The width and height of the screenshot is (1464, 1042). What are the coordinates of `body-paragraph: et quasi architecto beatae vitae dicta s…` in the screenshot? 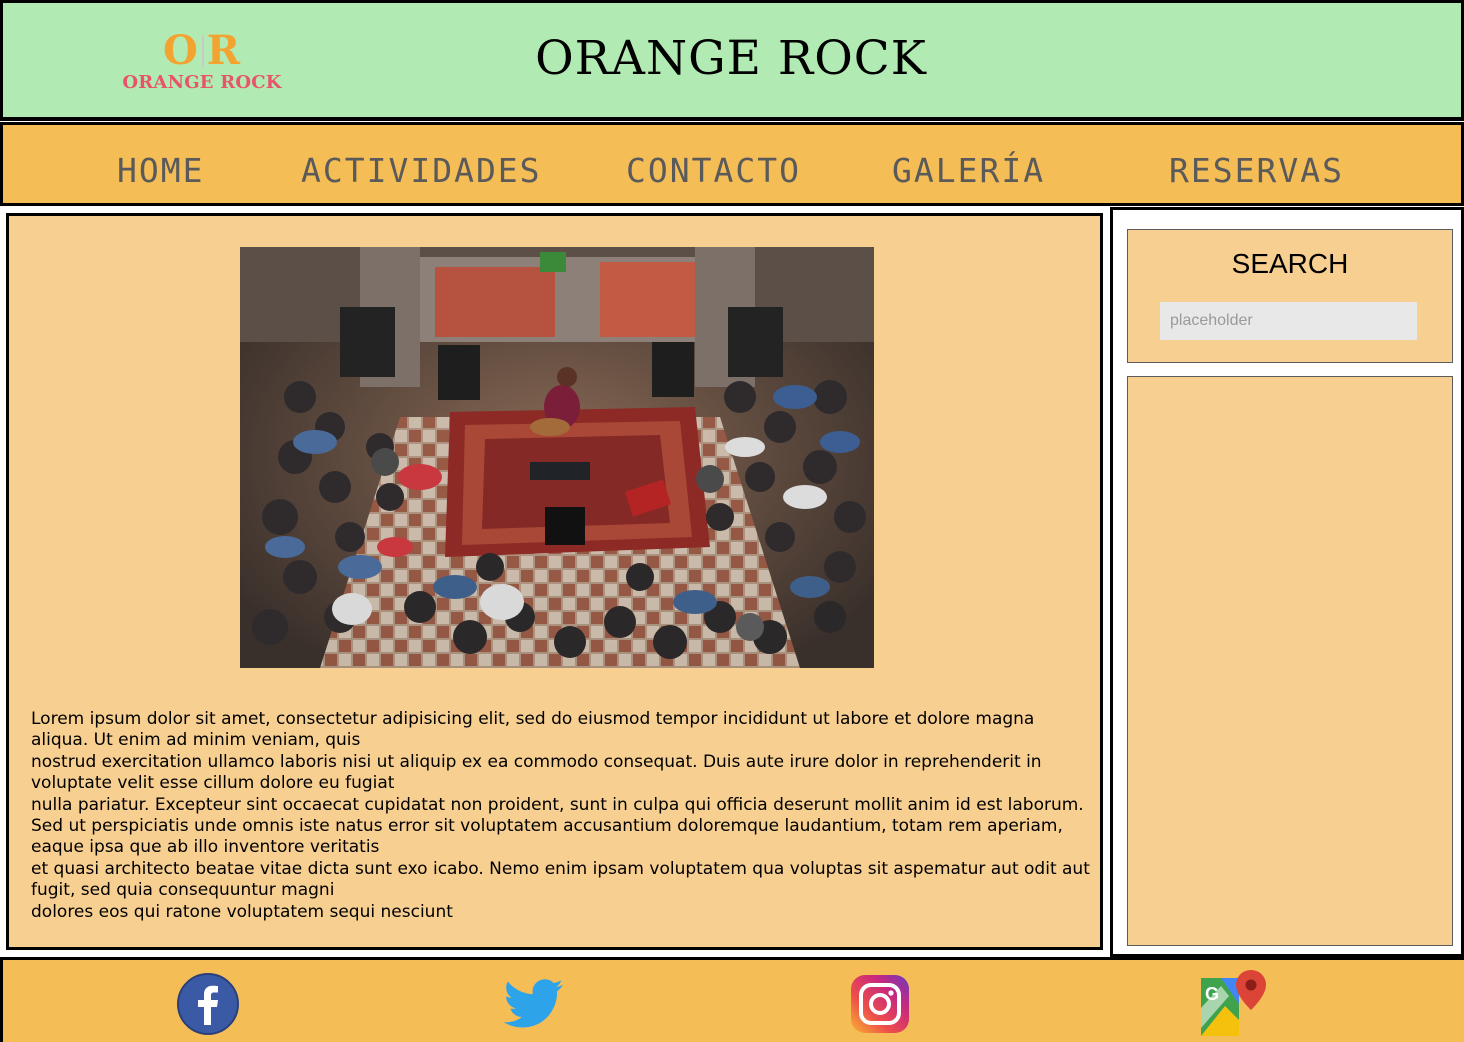 It's located at (560, 879).